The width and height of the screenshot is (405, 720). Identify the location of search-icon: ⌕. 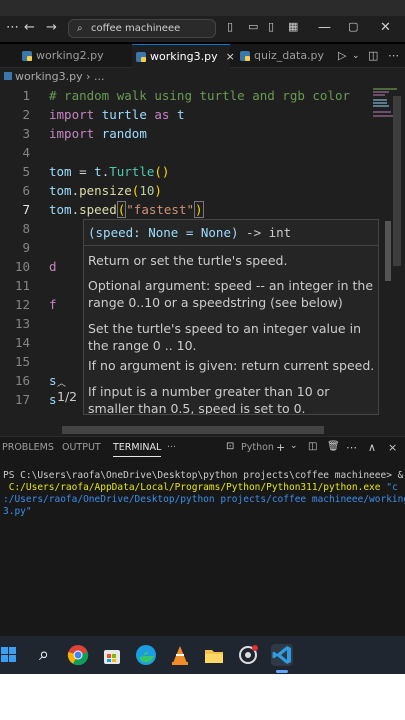
(44, 655).